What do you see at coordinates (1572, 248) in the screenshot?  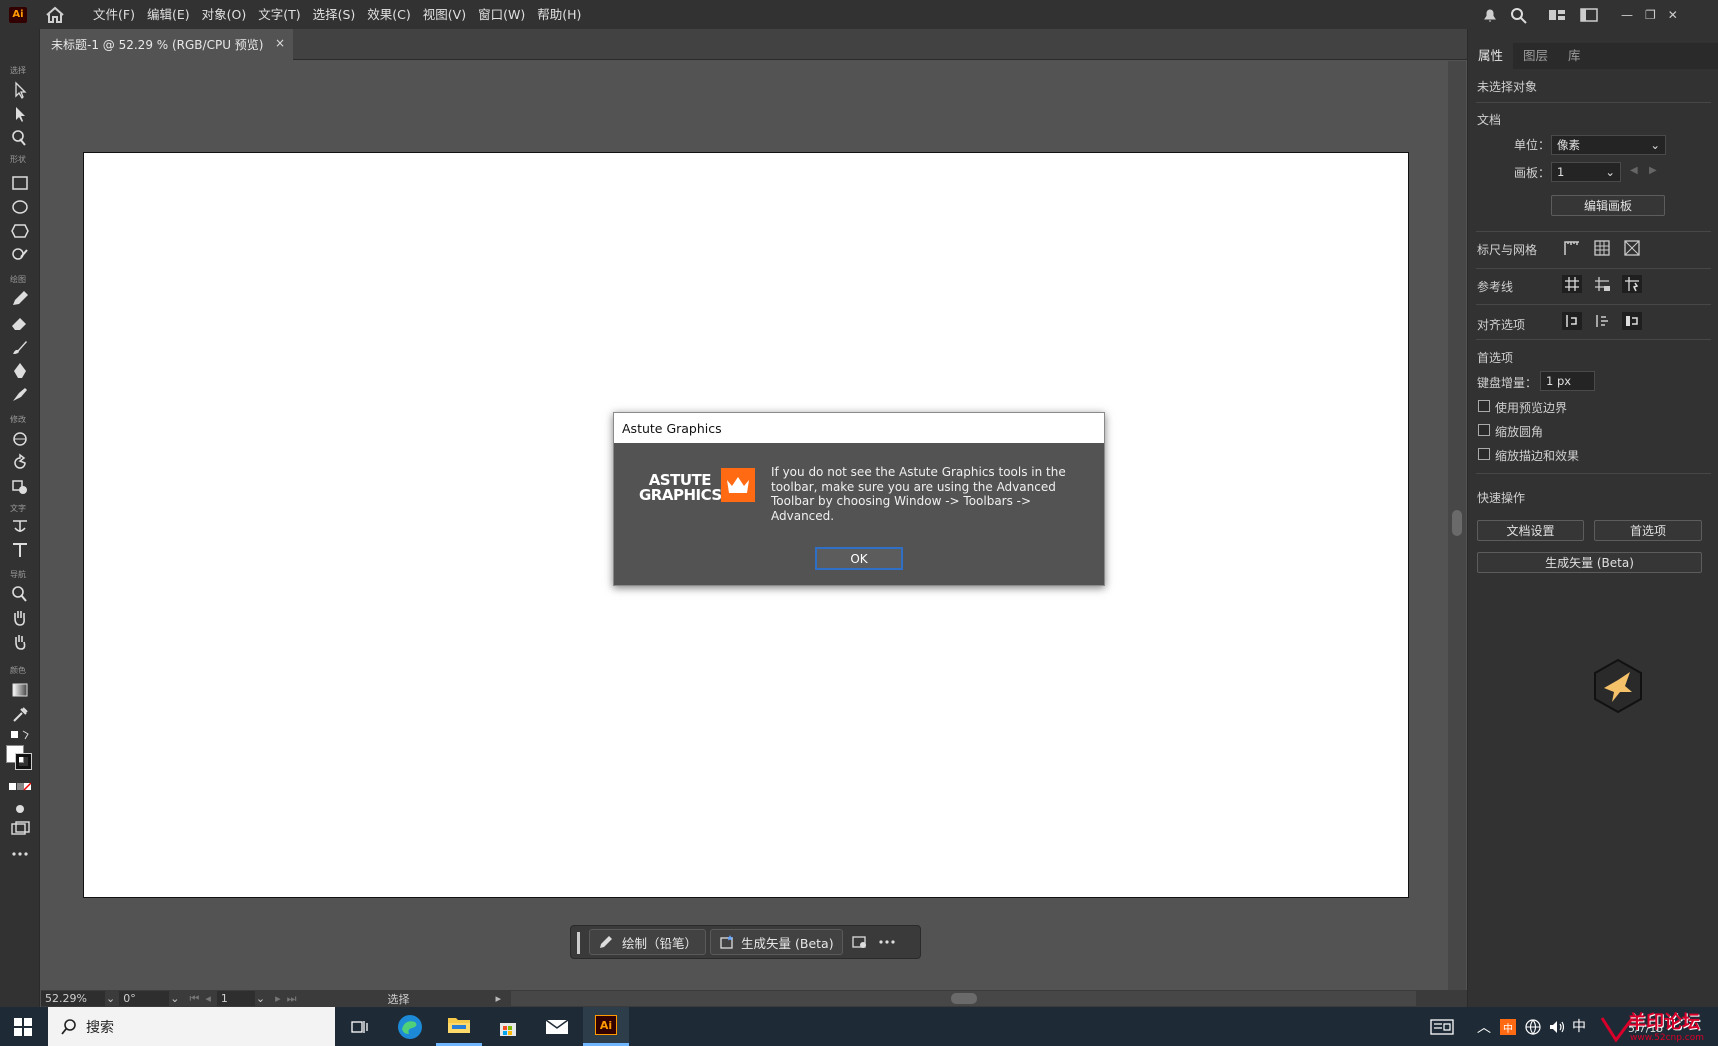 I see `ruler-icon` at bounding box center [1572, 248].